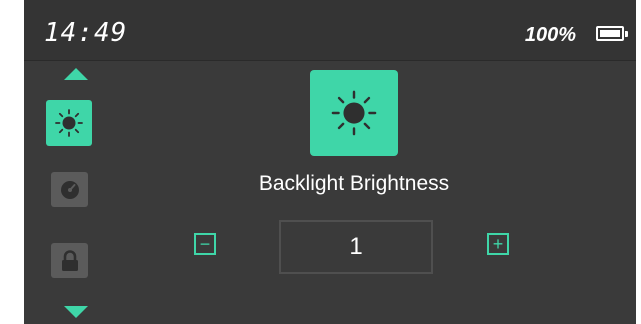 This screenshot has width=641, height=324. I want to click on battery-percentage: 100%, so click(550, 35).